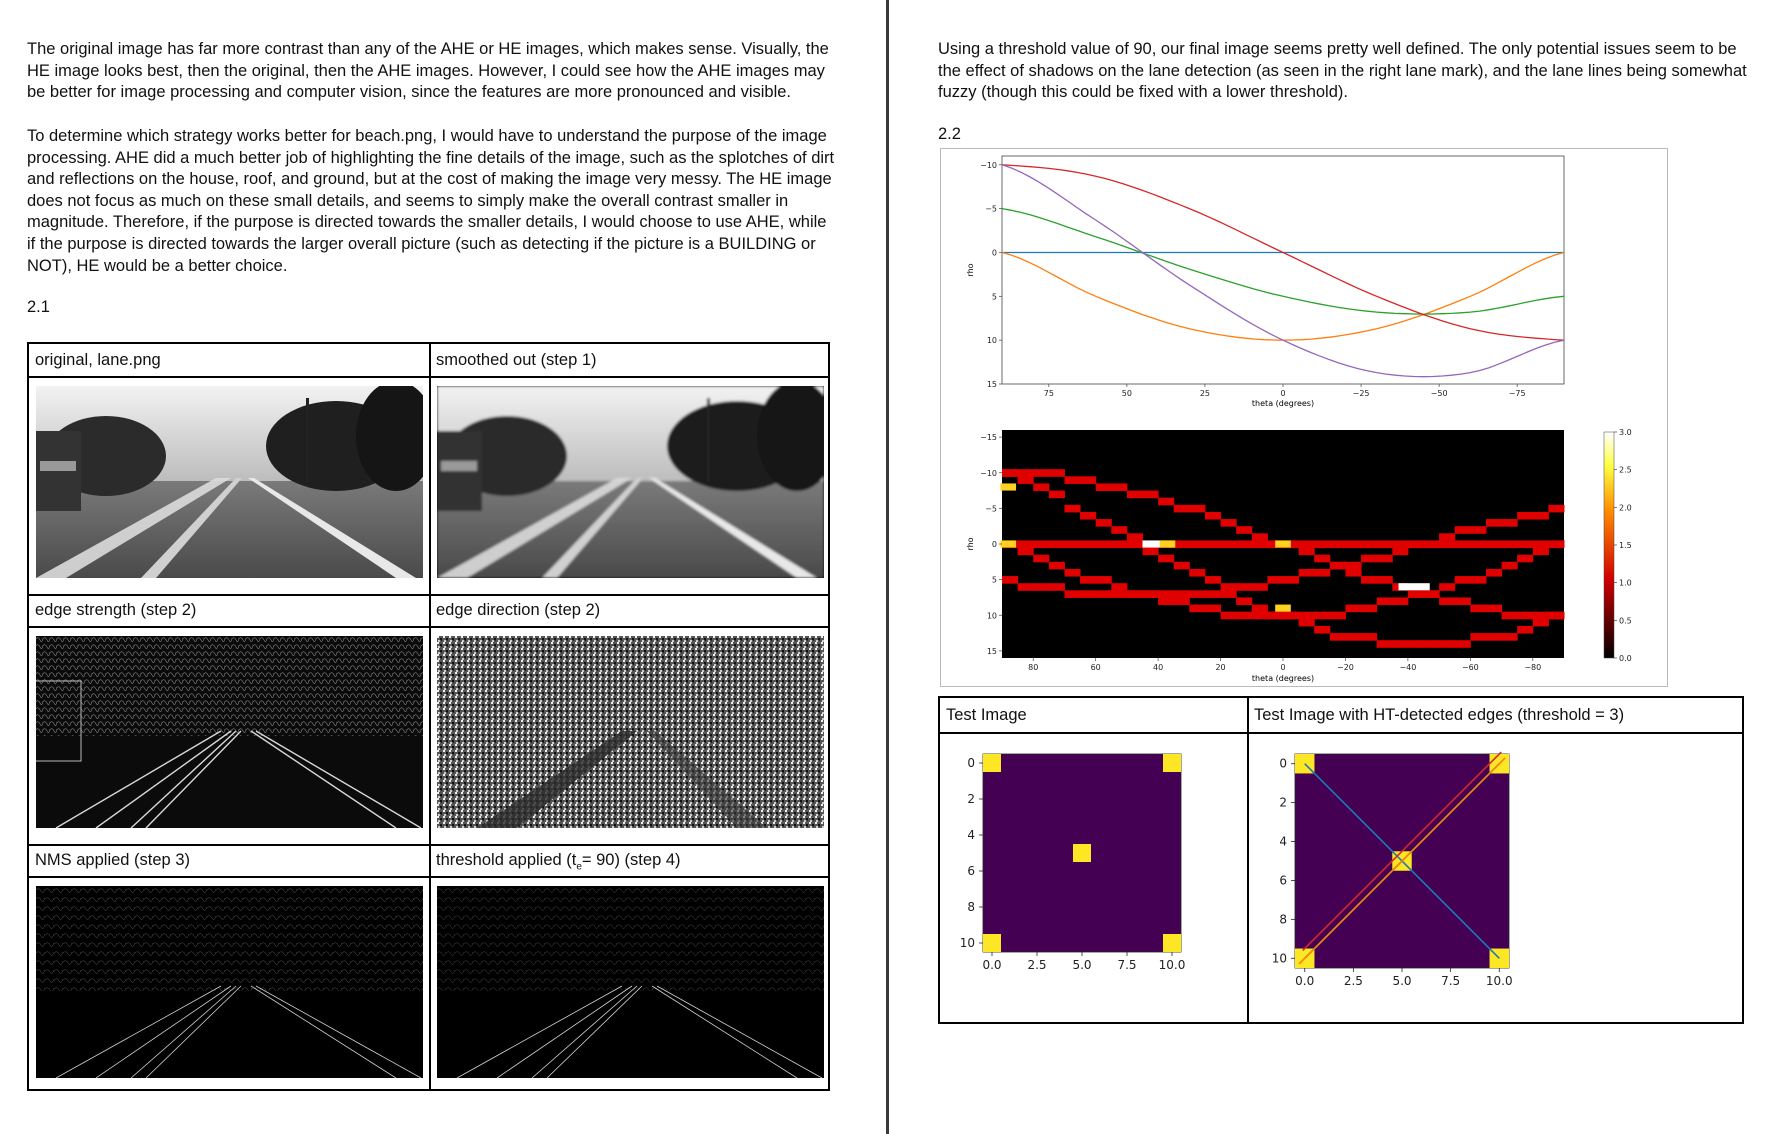 The height and width of the screenshot is (1134, 1765). Describe the element at coordinates (1625, 545) in the screenshot. I see `colorbar-tick-label: 1.5` at that location.